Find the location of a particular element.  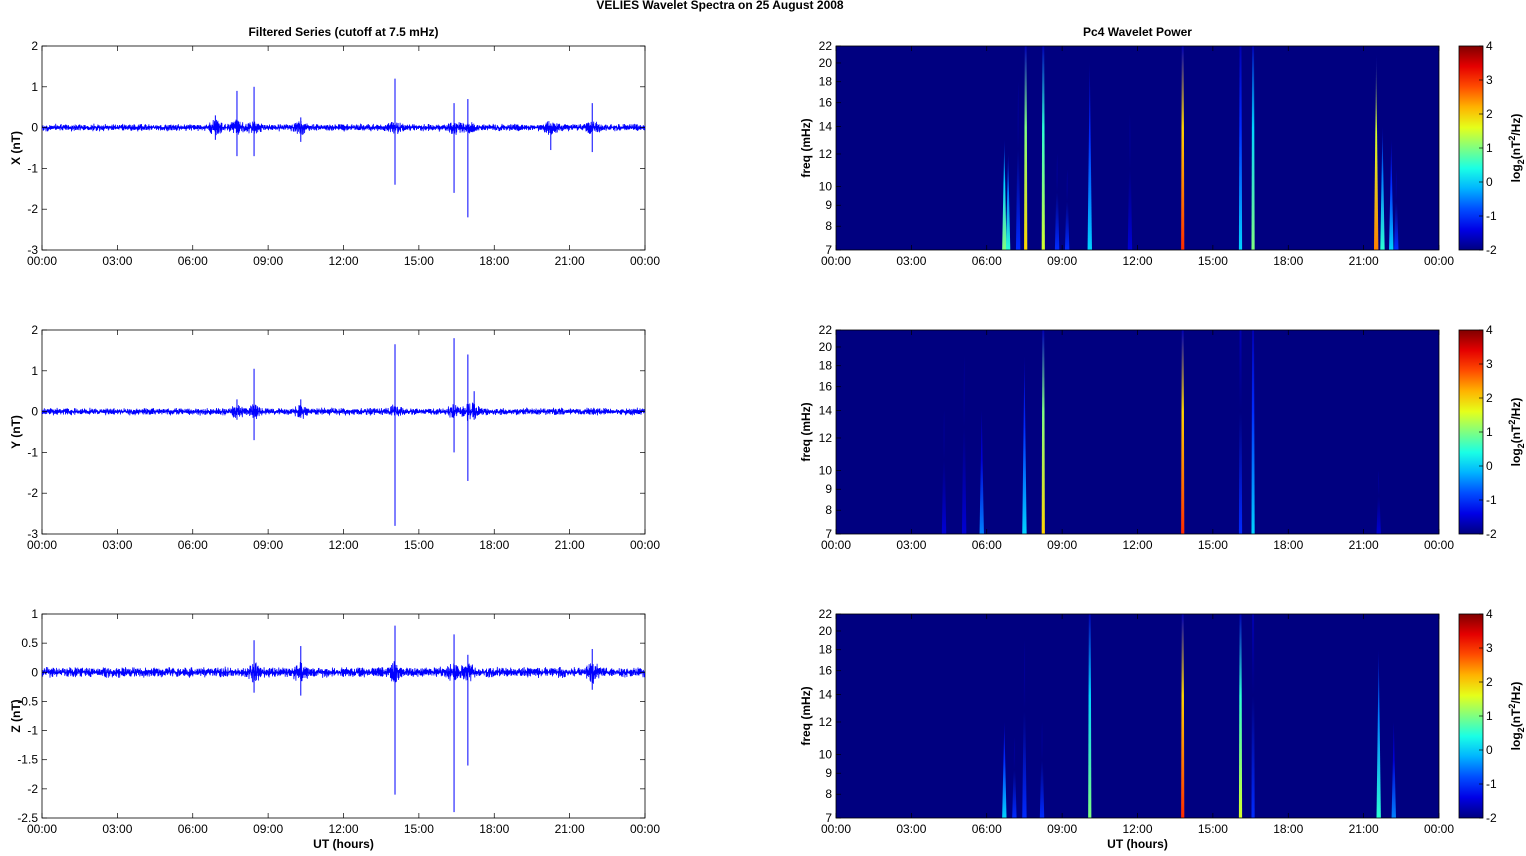

spectrogram-x-colorbar-tick-label: 2 is located at coordinates (1489, 114).